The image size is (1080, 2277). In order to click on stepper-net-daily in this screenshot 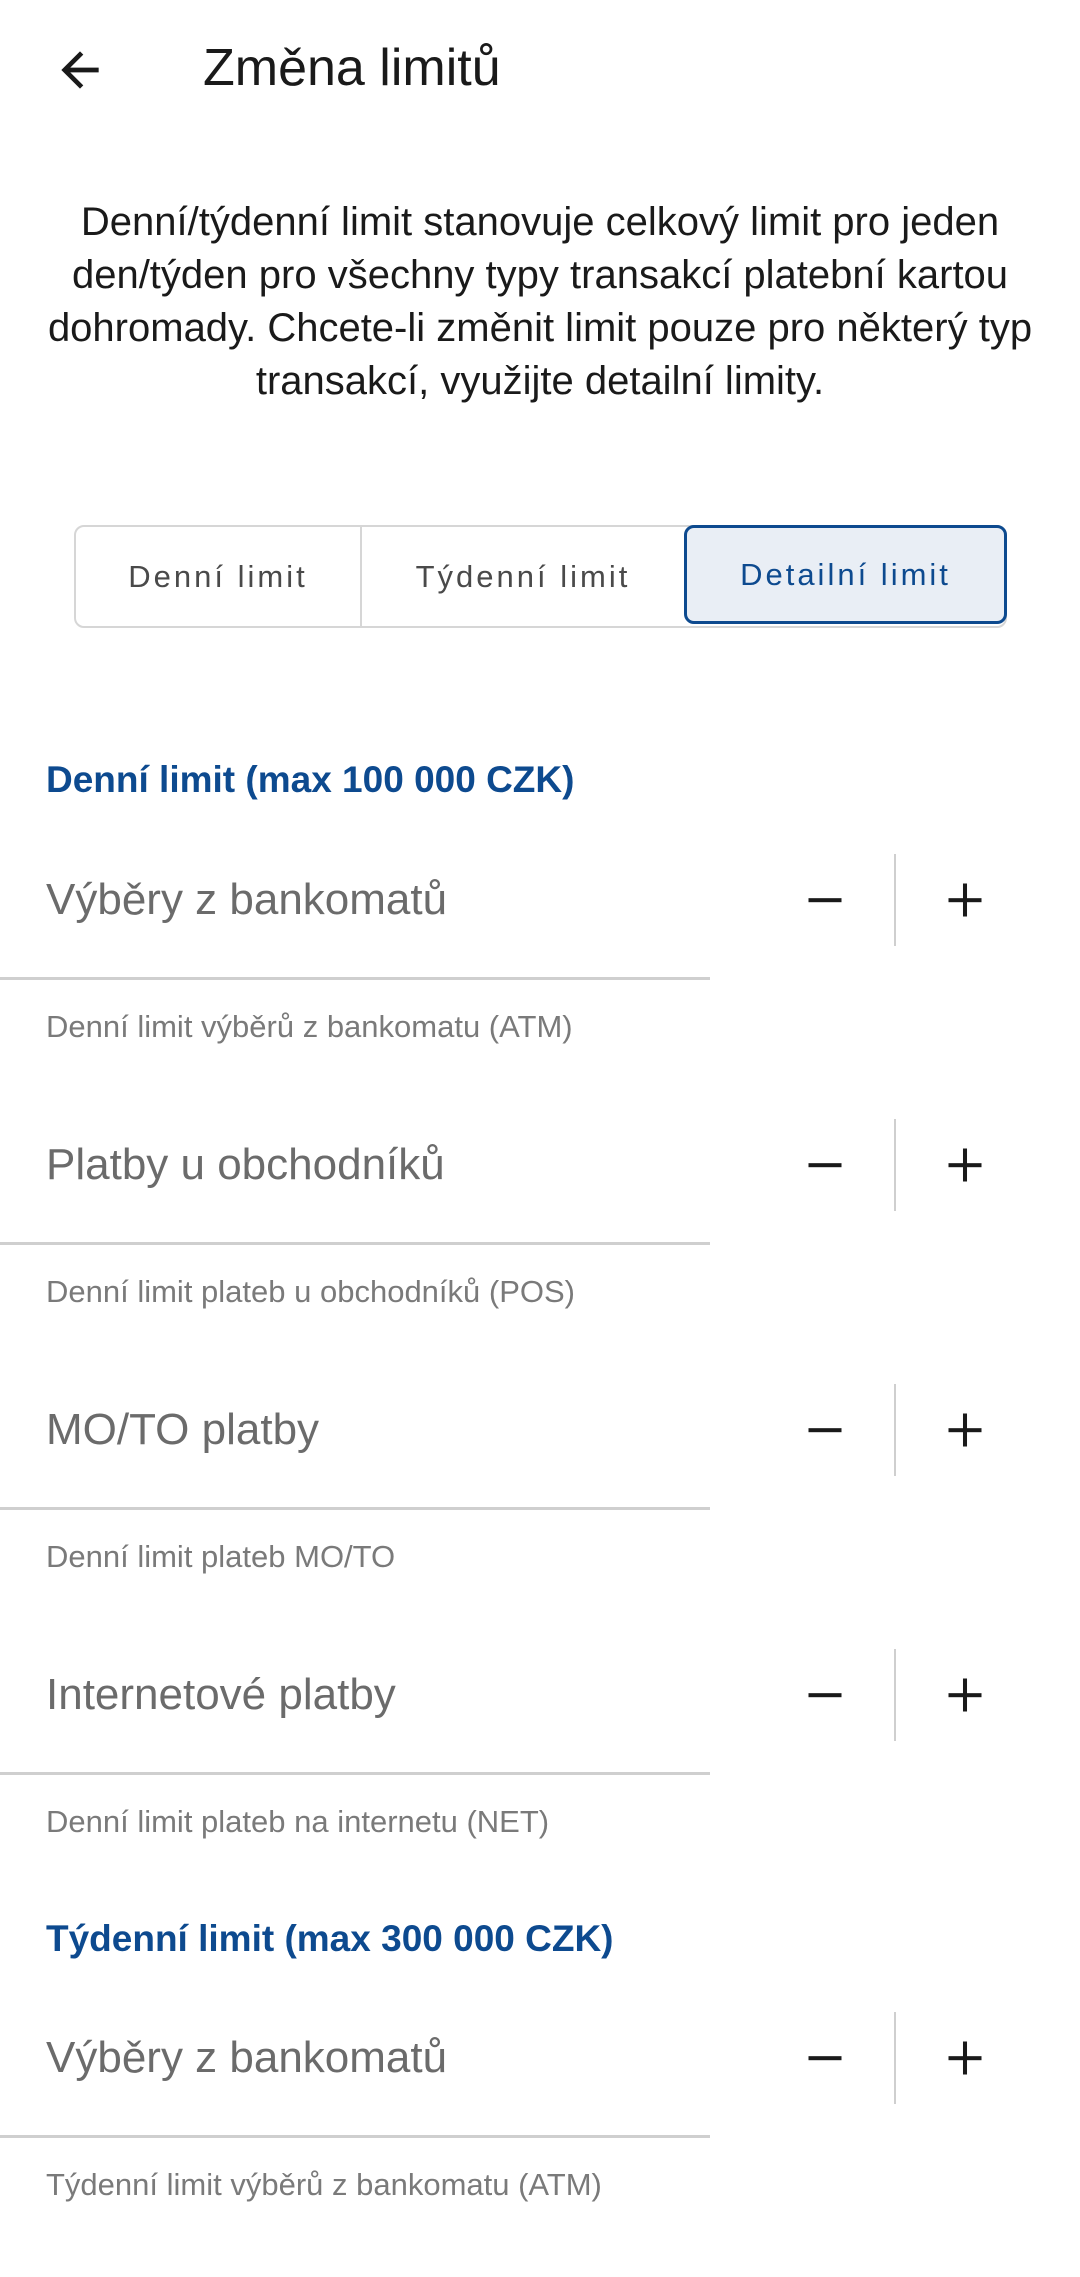, I will do `click(895, 1695)`.